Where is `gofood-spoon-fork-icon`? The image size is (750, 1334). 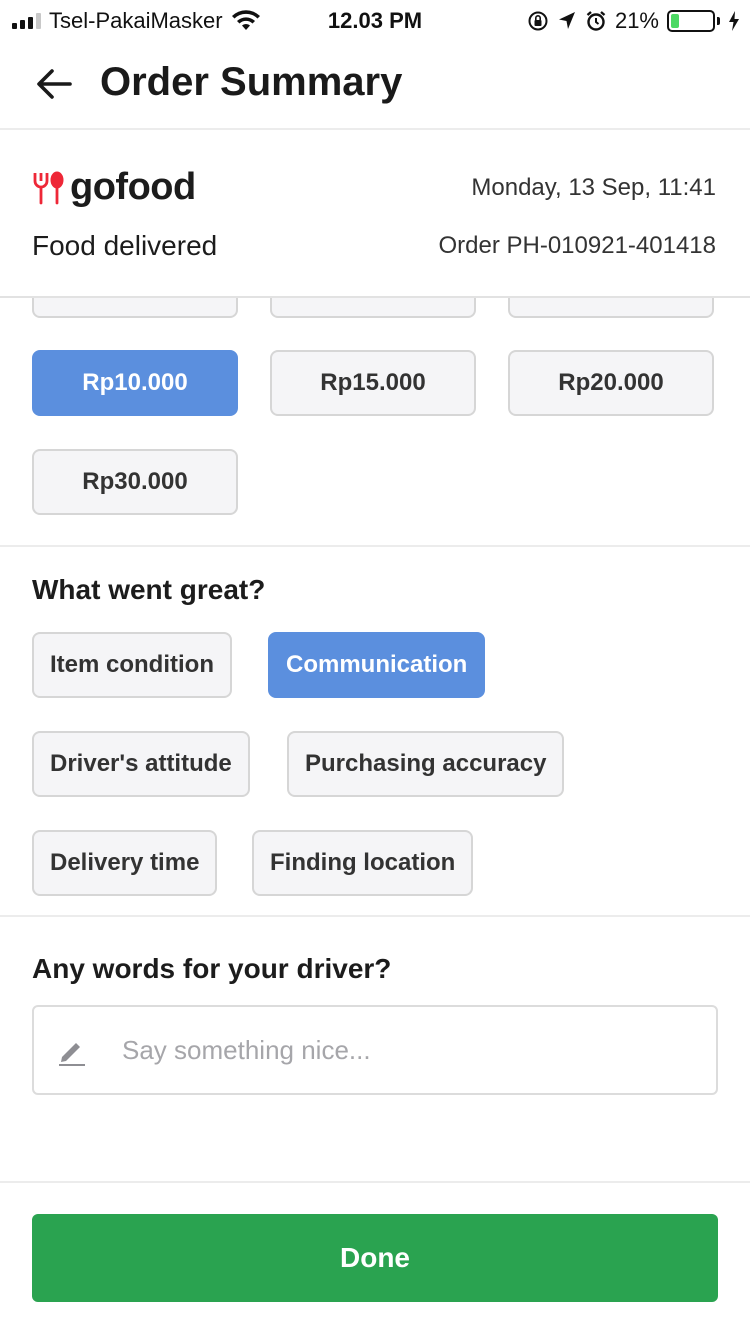 gofood-spoon-fork-icon is located at coordinates (48, 187).